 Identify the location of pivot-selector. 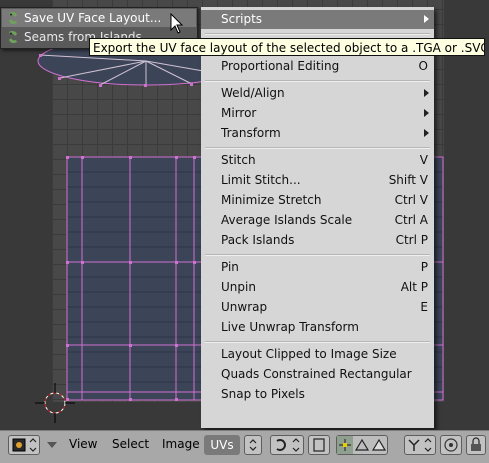
(287, 445).